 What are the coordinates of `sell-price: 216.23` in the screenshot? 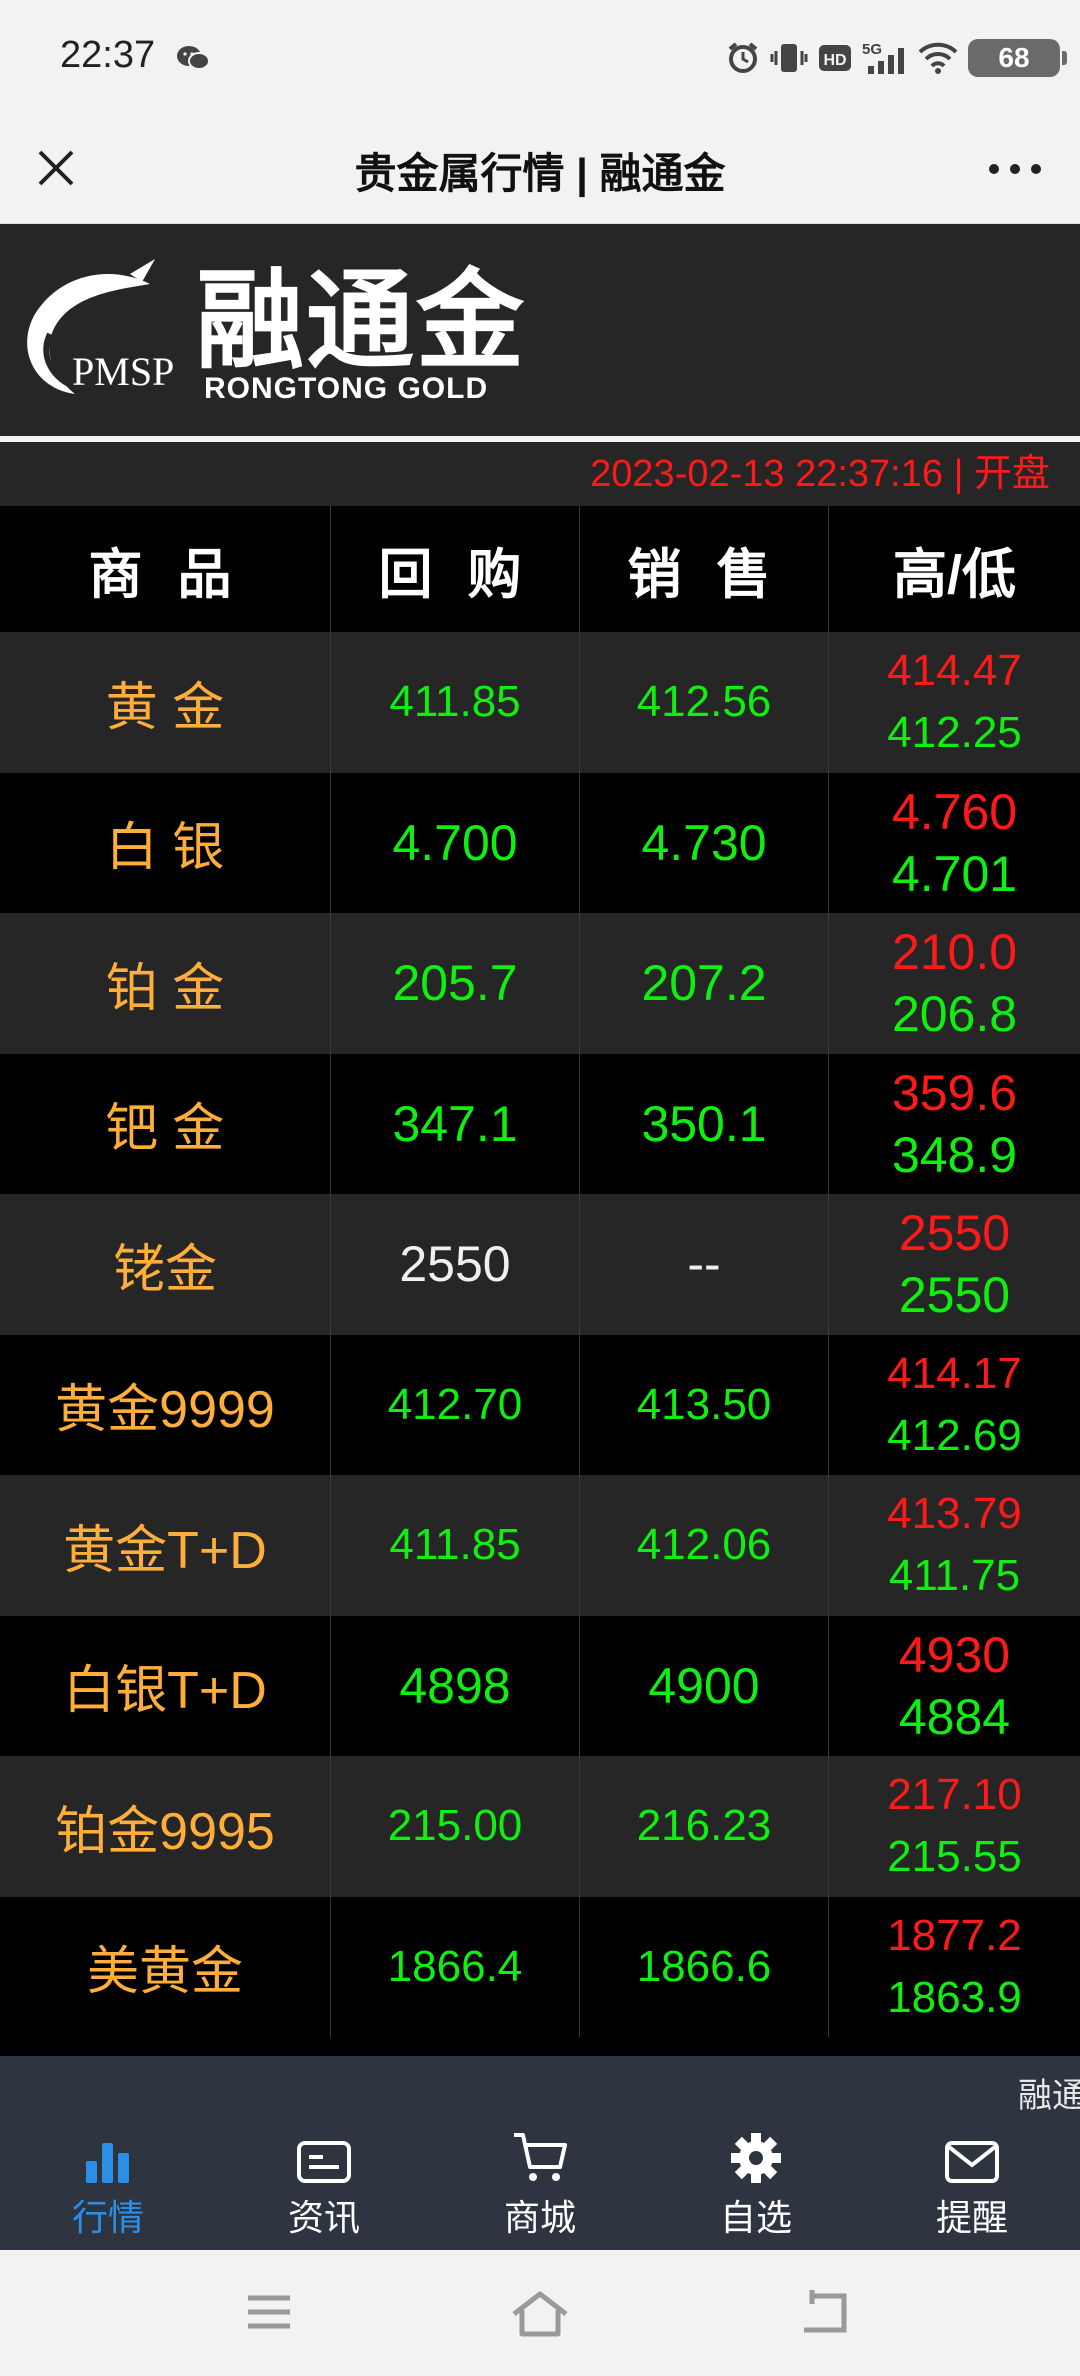 It's located at (704, 1826).